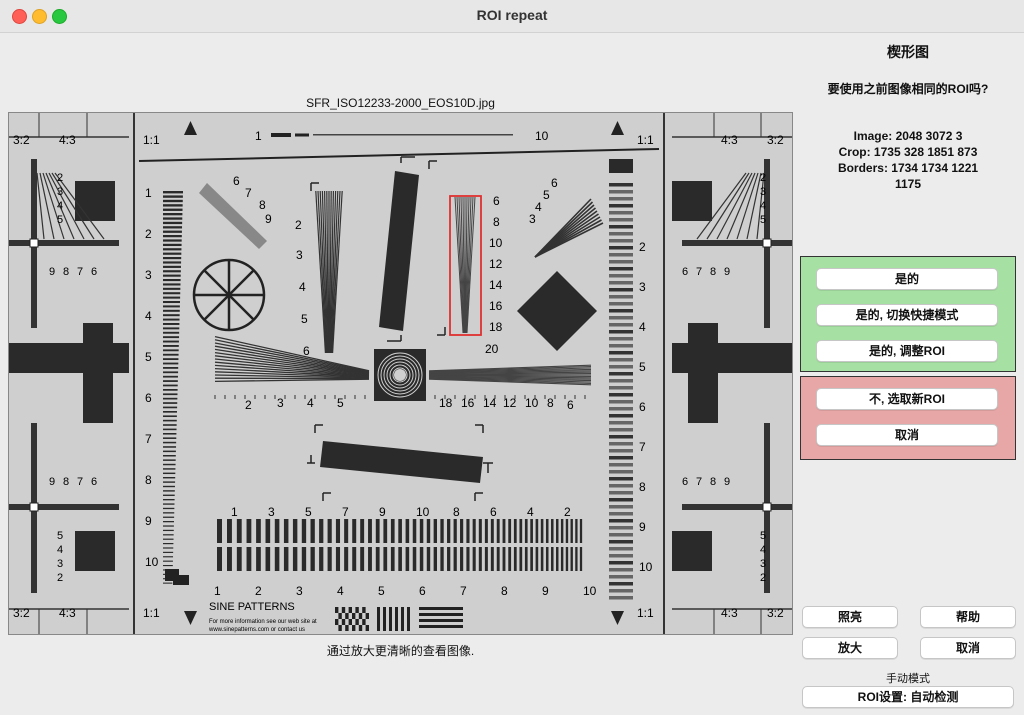 The height and width of the screenshot is (715, 1024). I want to click on no-options-panel: 不, 选取新ROI 取消, so click(908, 418).